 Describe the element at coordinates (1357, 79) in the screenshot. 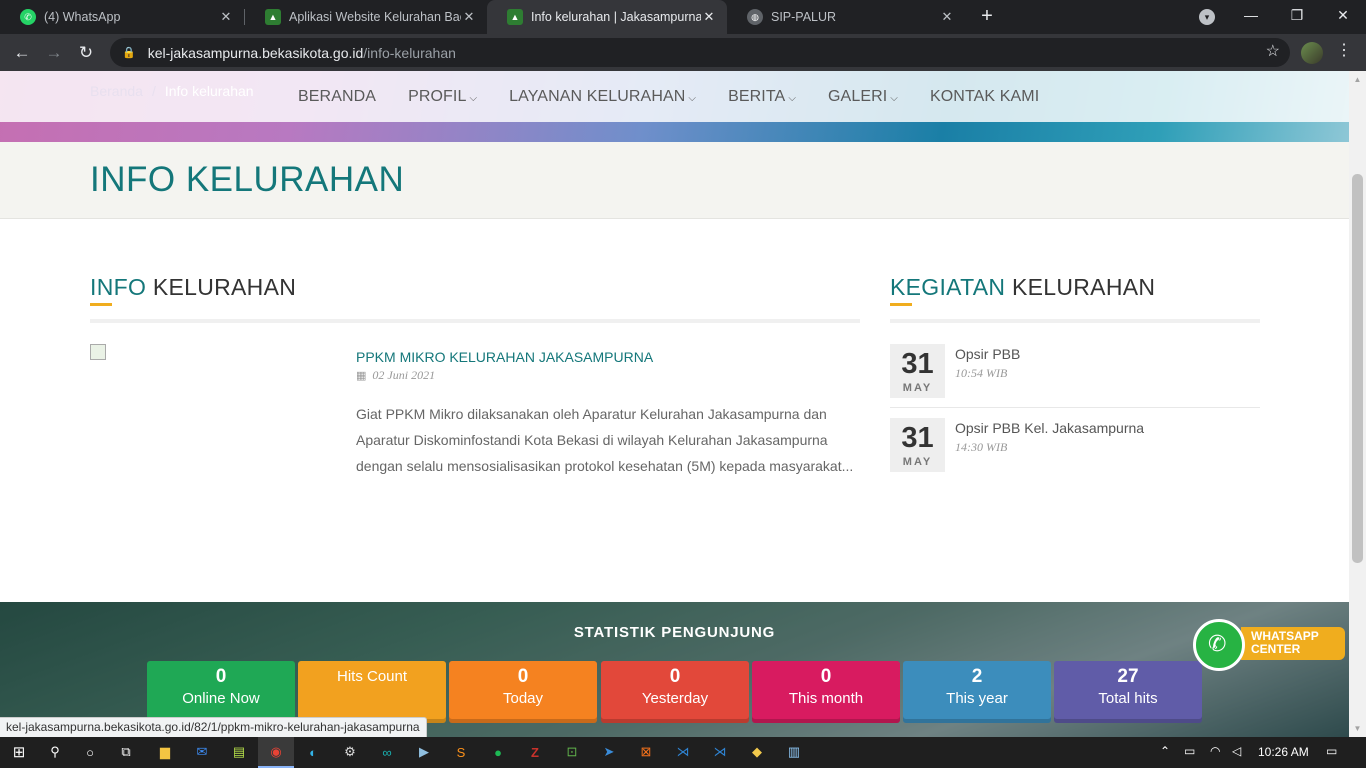

I see `scroll-up-icon: ▲` at that location.